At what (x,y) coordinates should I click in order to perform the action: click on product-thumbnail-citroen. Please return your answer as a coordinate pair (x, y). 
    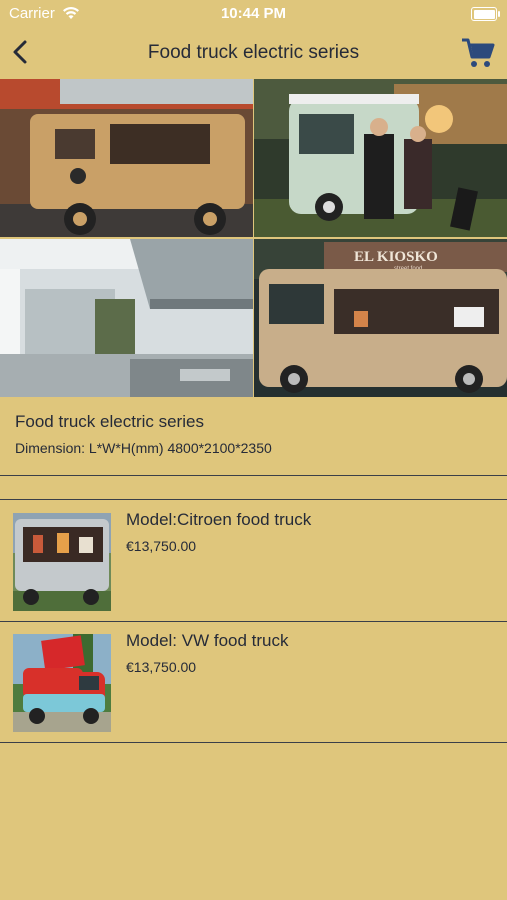
    Looking at the image, I should click on (62, 562).